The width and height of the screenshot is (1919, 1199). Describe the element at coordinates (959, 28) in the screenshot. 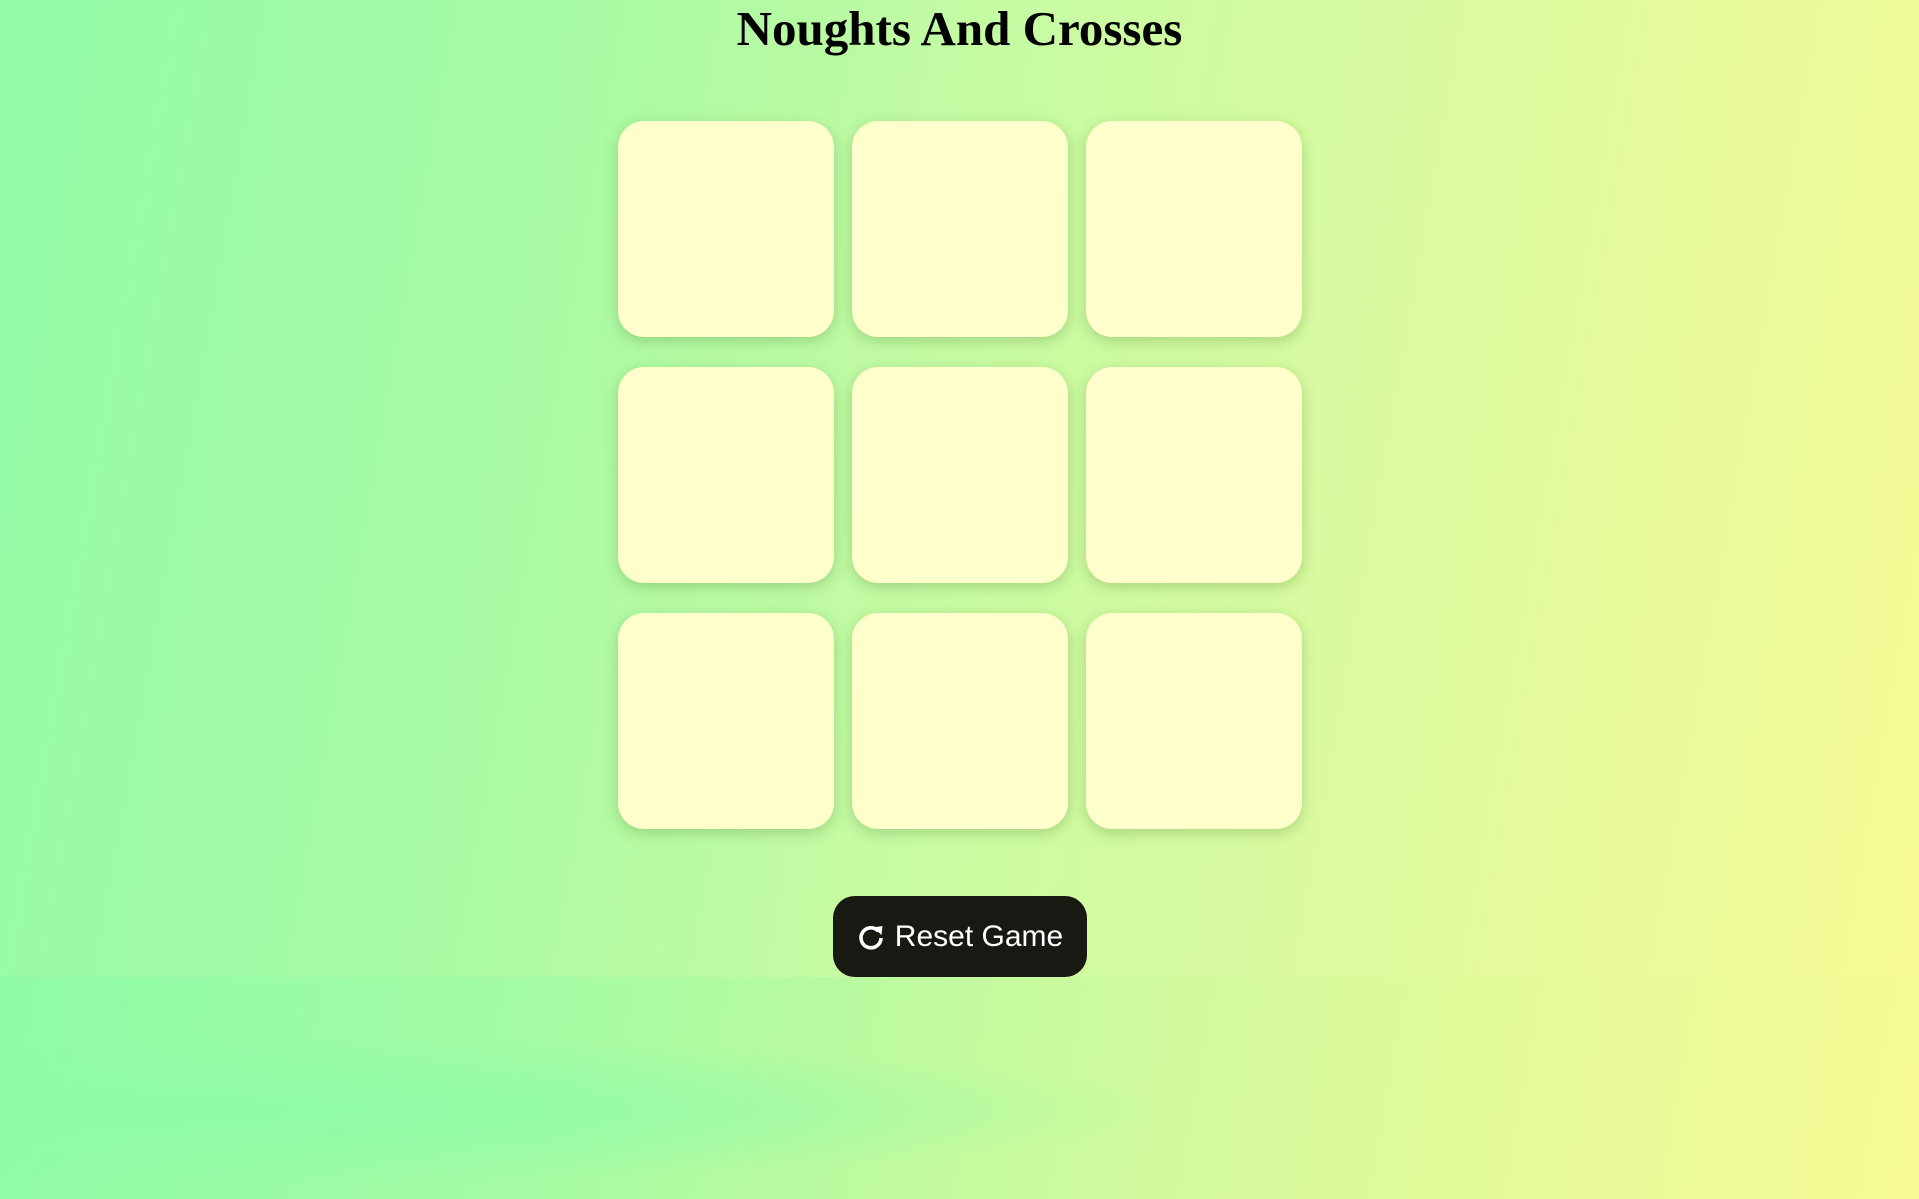

I see `page-title: Noughts And Crosses` at that location.